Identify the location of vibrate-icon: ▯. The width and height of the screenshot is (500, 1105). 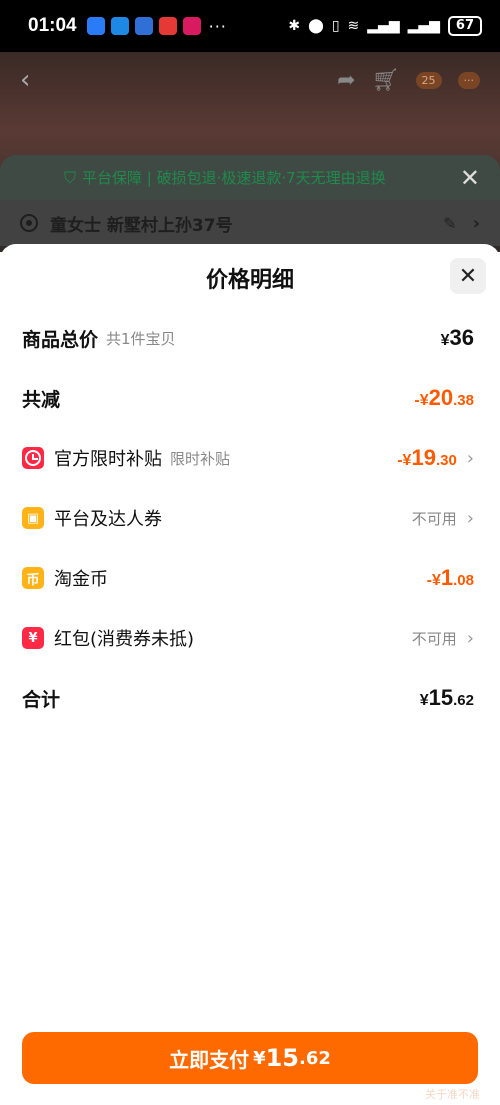
(335, 26).